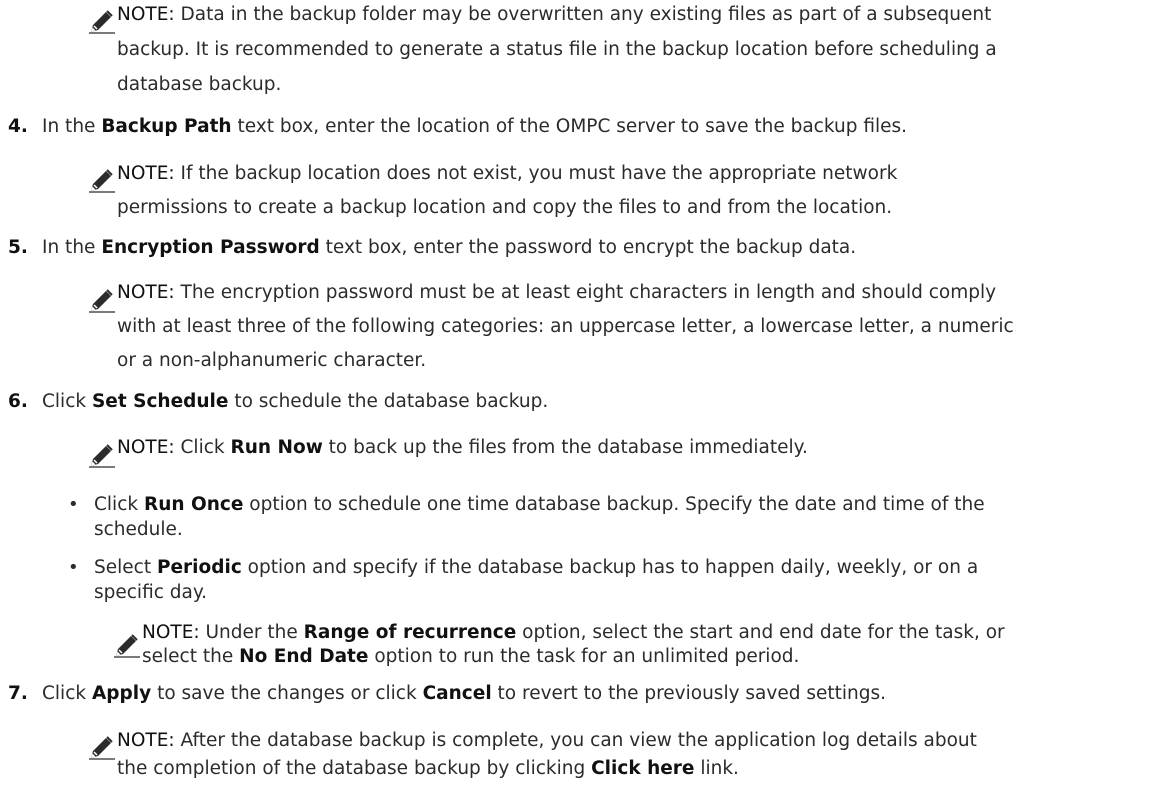 This screenshot has height=785, width=1173. I want to click on note-1-line-3: database backup., so click(199, 84).